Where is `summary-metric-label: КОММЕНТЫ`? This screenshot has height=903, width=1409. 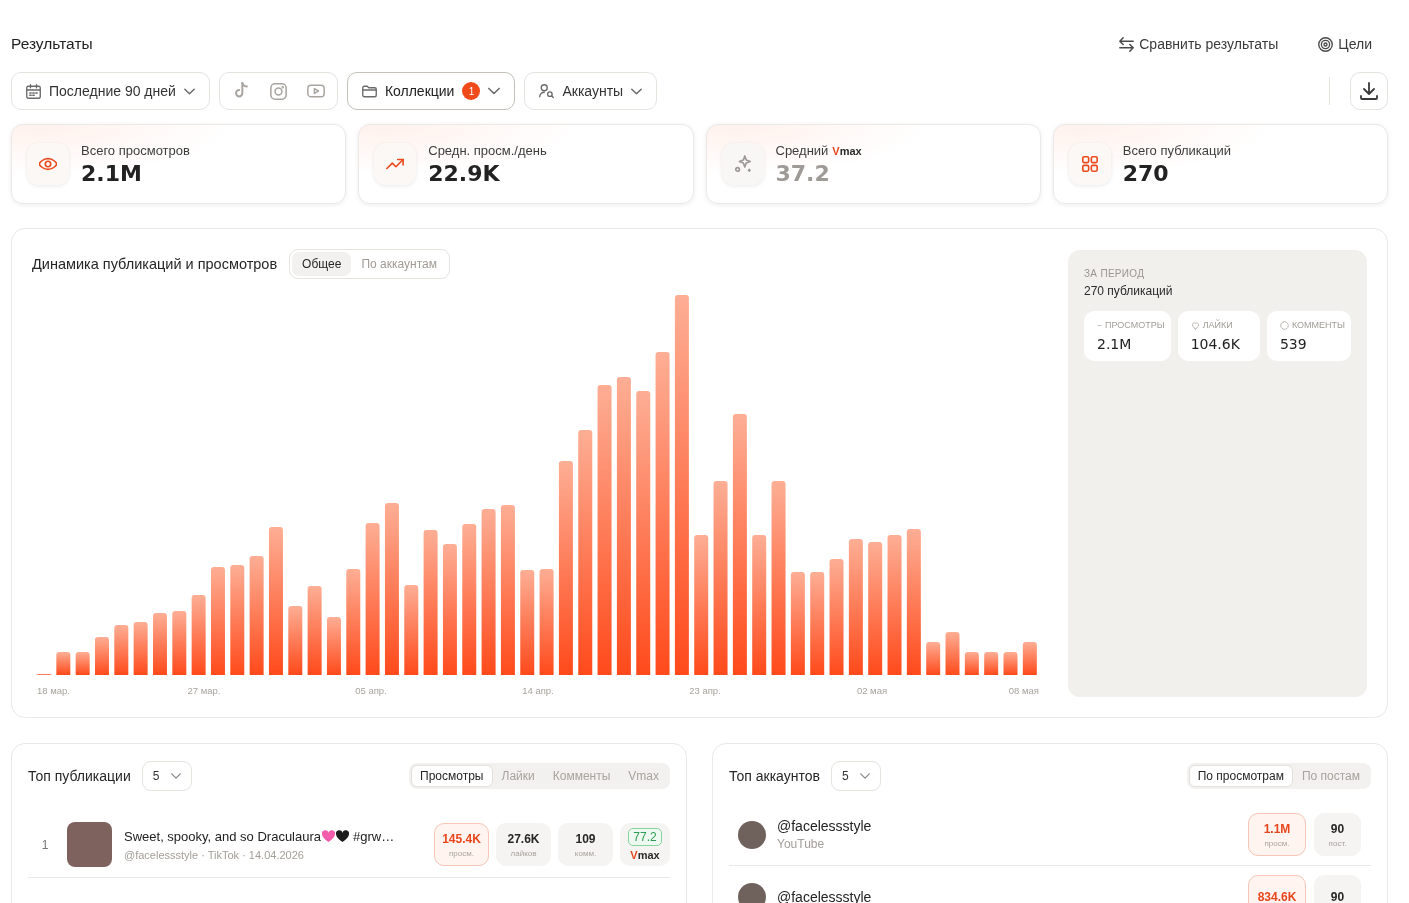 summary-metric-label: КОММЕНТЫ is located at coordinates (1318, 325).